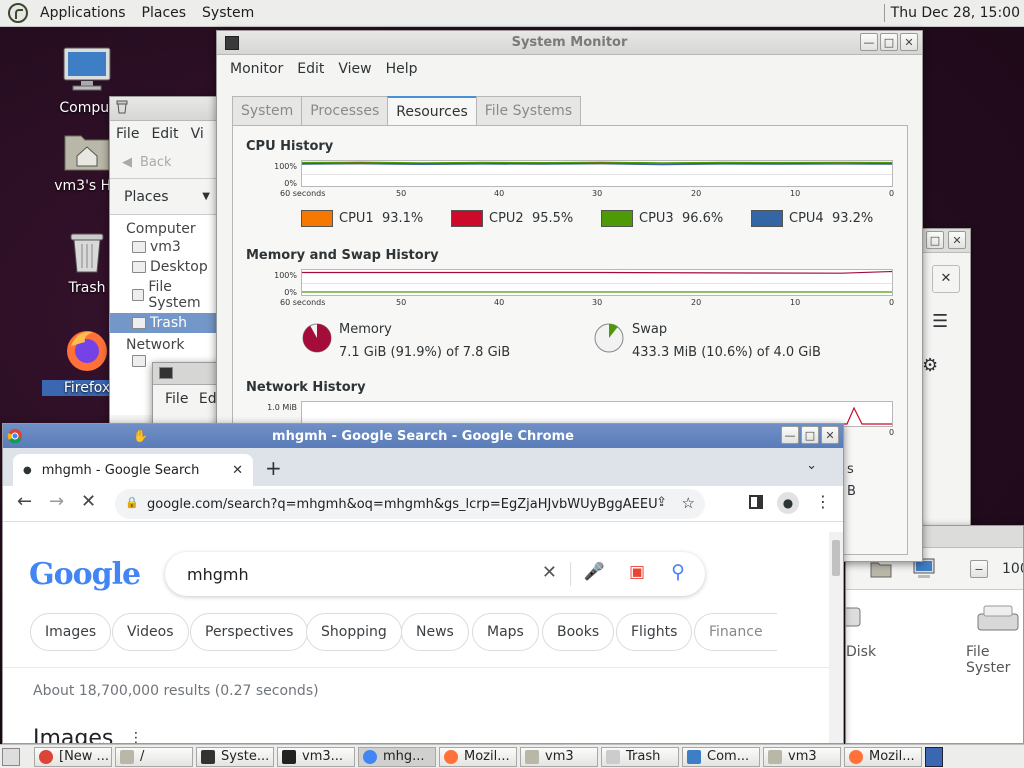 The width and height of the screenshot is (1024, 768). Describe the element at coordinates (881, 569) in the screenshot. I see `home-folder-icon` at that location.